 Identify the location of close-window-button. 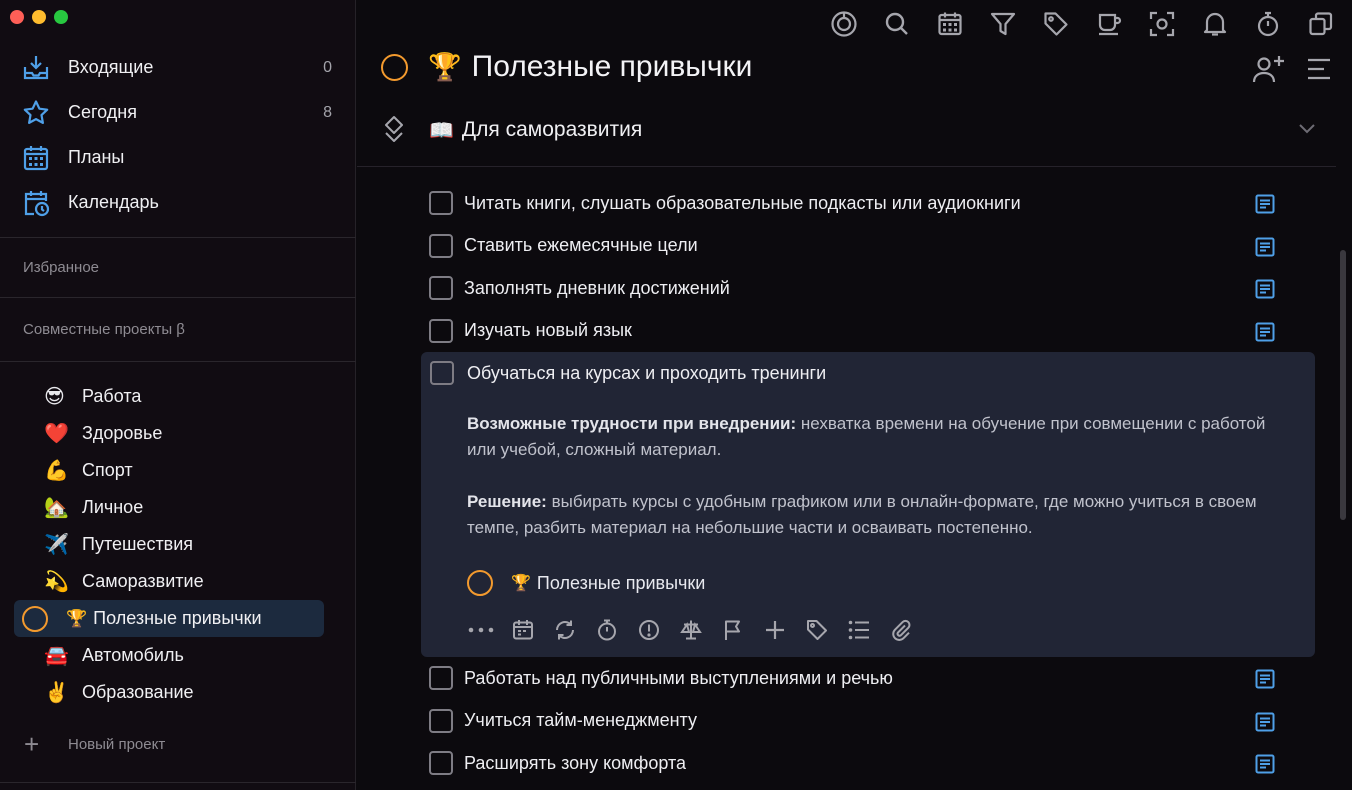
(17, 17).